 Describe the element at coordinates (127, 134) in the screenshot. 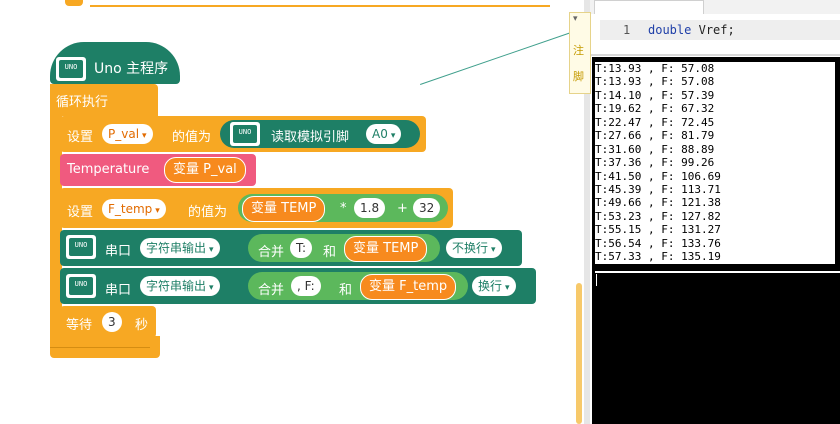

I see `variable-dropdown-pval: P_val ▾` at that location.